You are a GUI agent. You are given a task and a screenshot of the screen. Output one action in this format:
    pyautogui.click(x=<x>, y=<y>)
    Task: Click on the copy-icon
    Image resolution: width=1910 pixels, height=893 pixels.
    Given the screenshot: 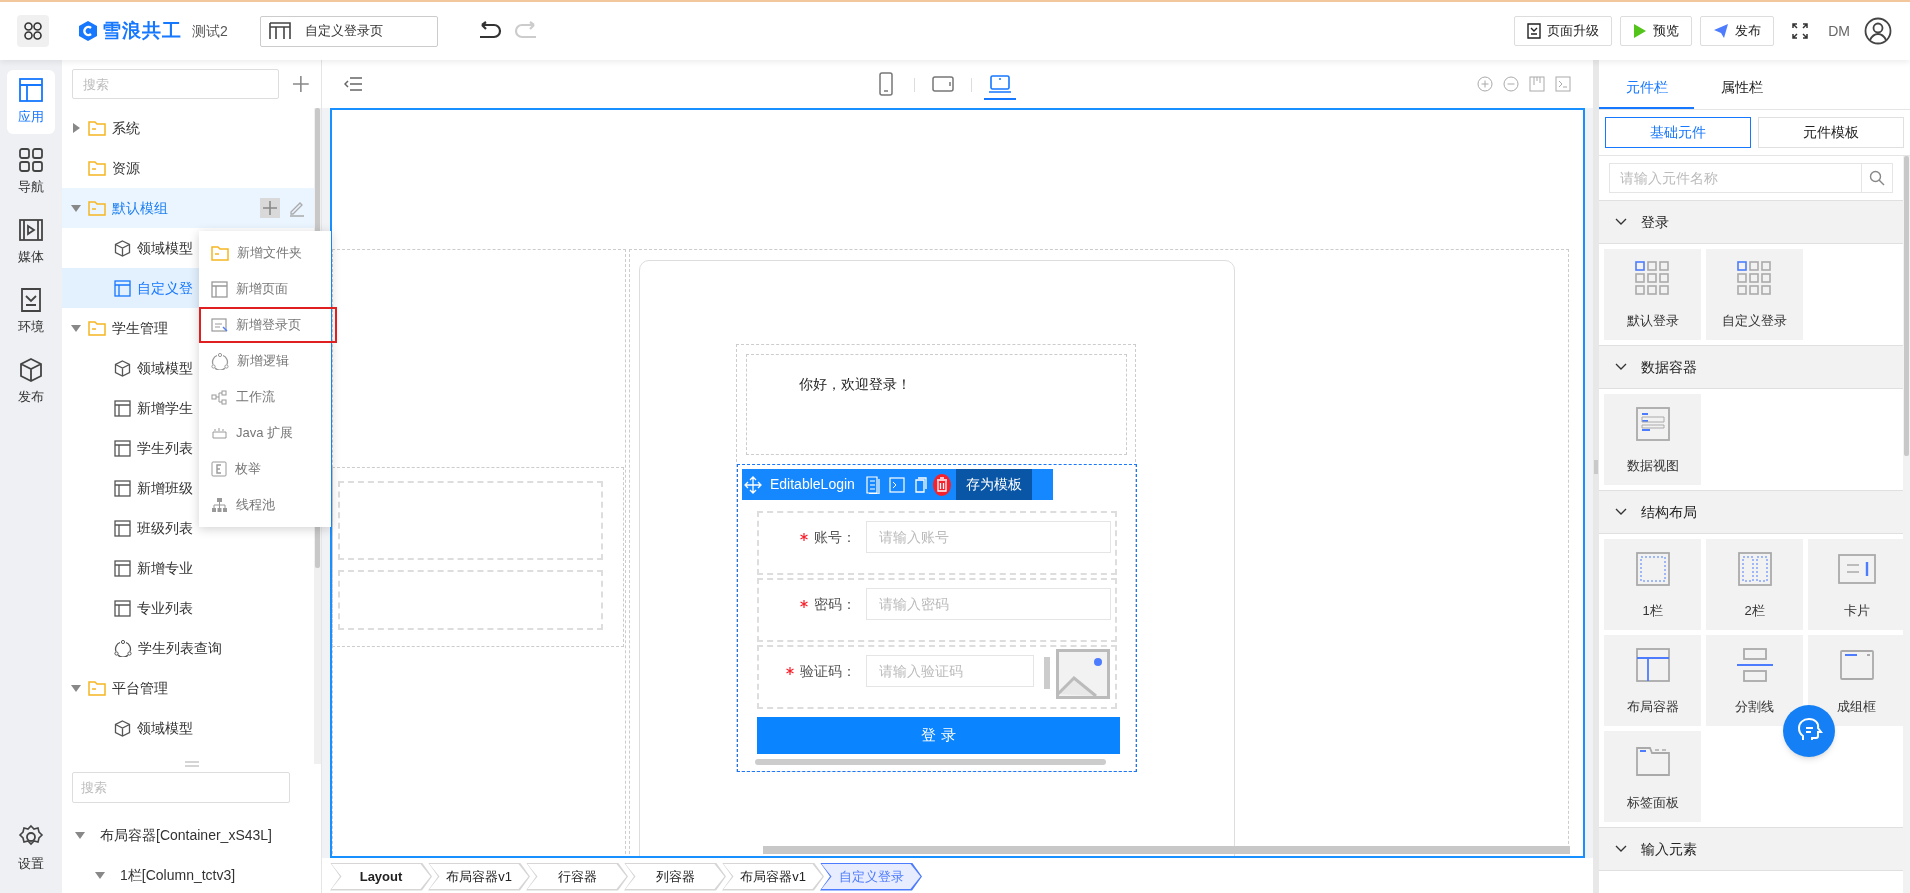 What is the action you would take?
    pyautogui.click(x=919, y=484)
    